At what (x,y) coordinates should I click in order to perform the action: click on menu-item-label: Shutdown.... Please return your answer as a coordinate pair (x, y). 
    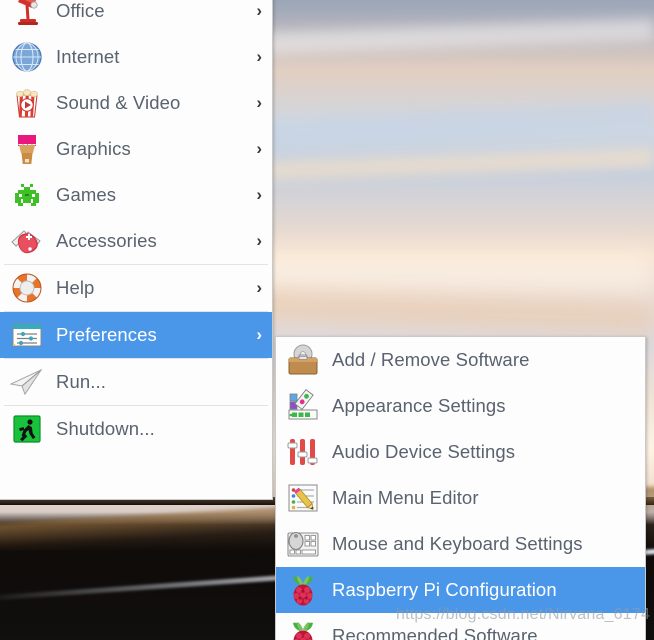
    Looking at the image, I should click on (105, 428).